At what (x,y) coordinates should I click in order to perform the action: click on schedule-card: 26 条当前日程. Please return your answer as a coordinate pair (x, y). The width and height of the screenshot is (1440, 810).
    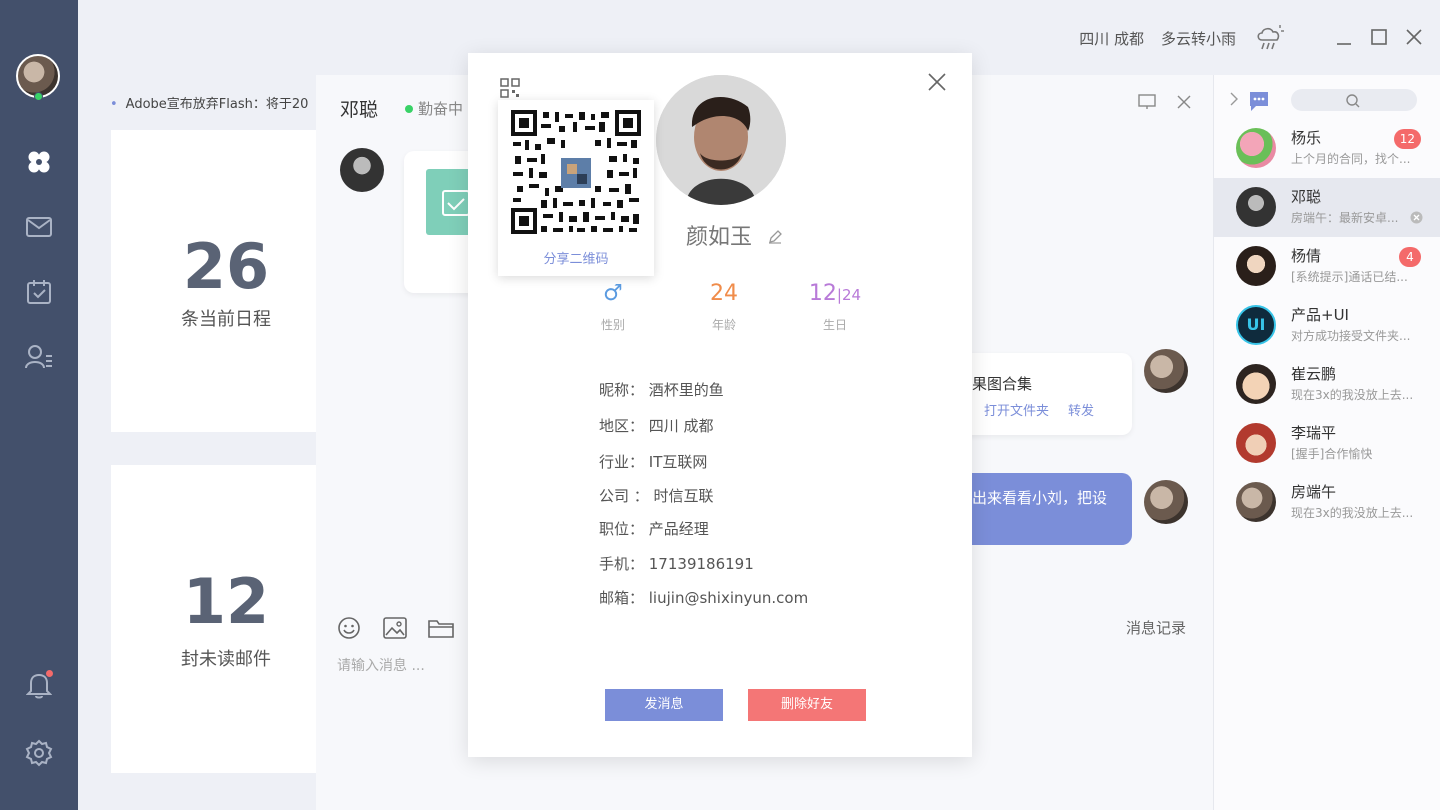
    Looking at the image, I should click on (226, 281).